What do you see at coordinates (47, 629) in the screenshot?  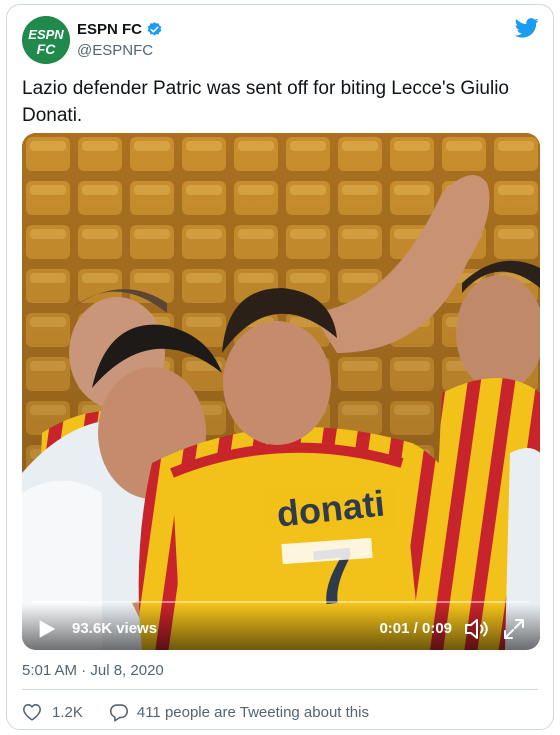 I see `play-icon` at bounding box center [47, 629].